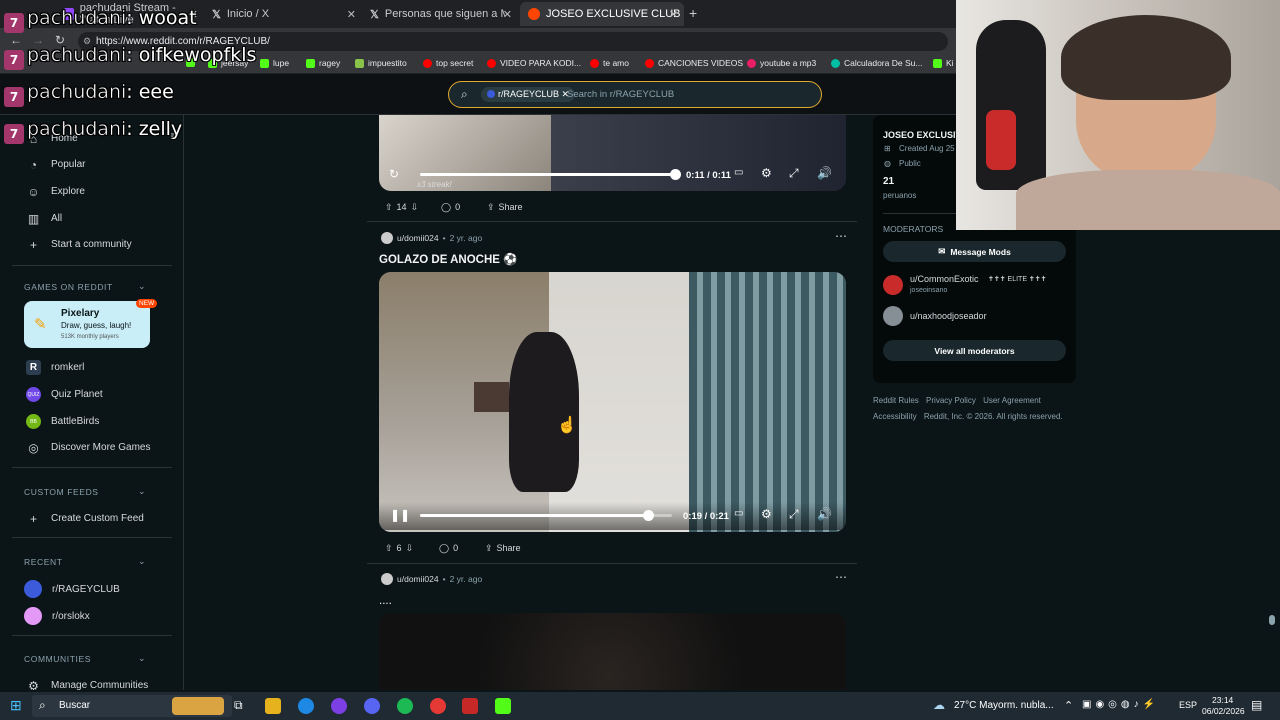  Describe the element at coordinates (609, 63) in the screenshot. I see `bookmark-item: te amo` at that location.